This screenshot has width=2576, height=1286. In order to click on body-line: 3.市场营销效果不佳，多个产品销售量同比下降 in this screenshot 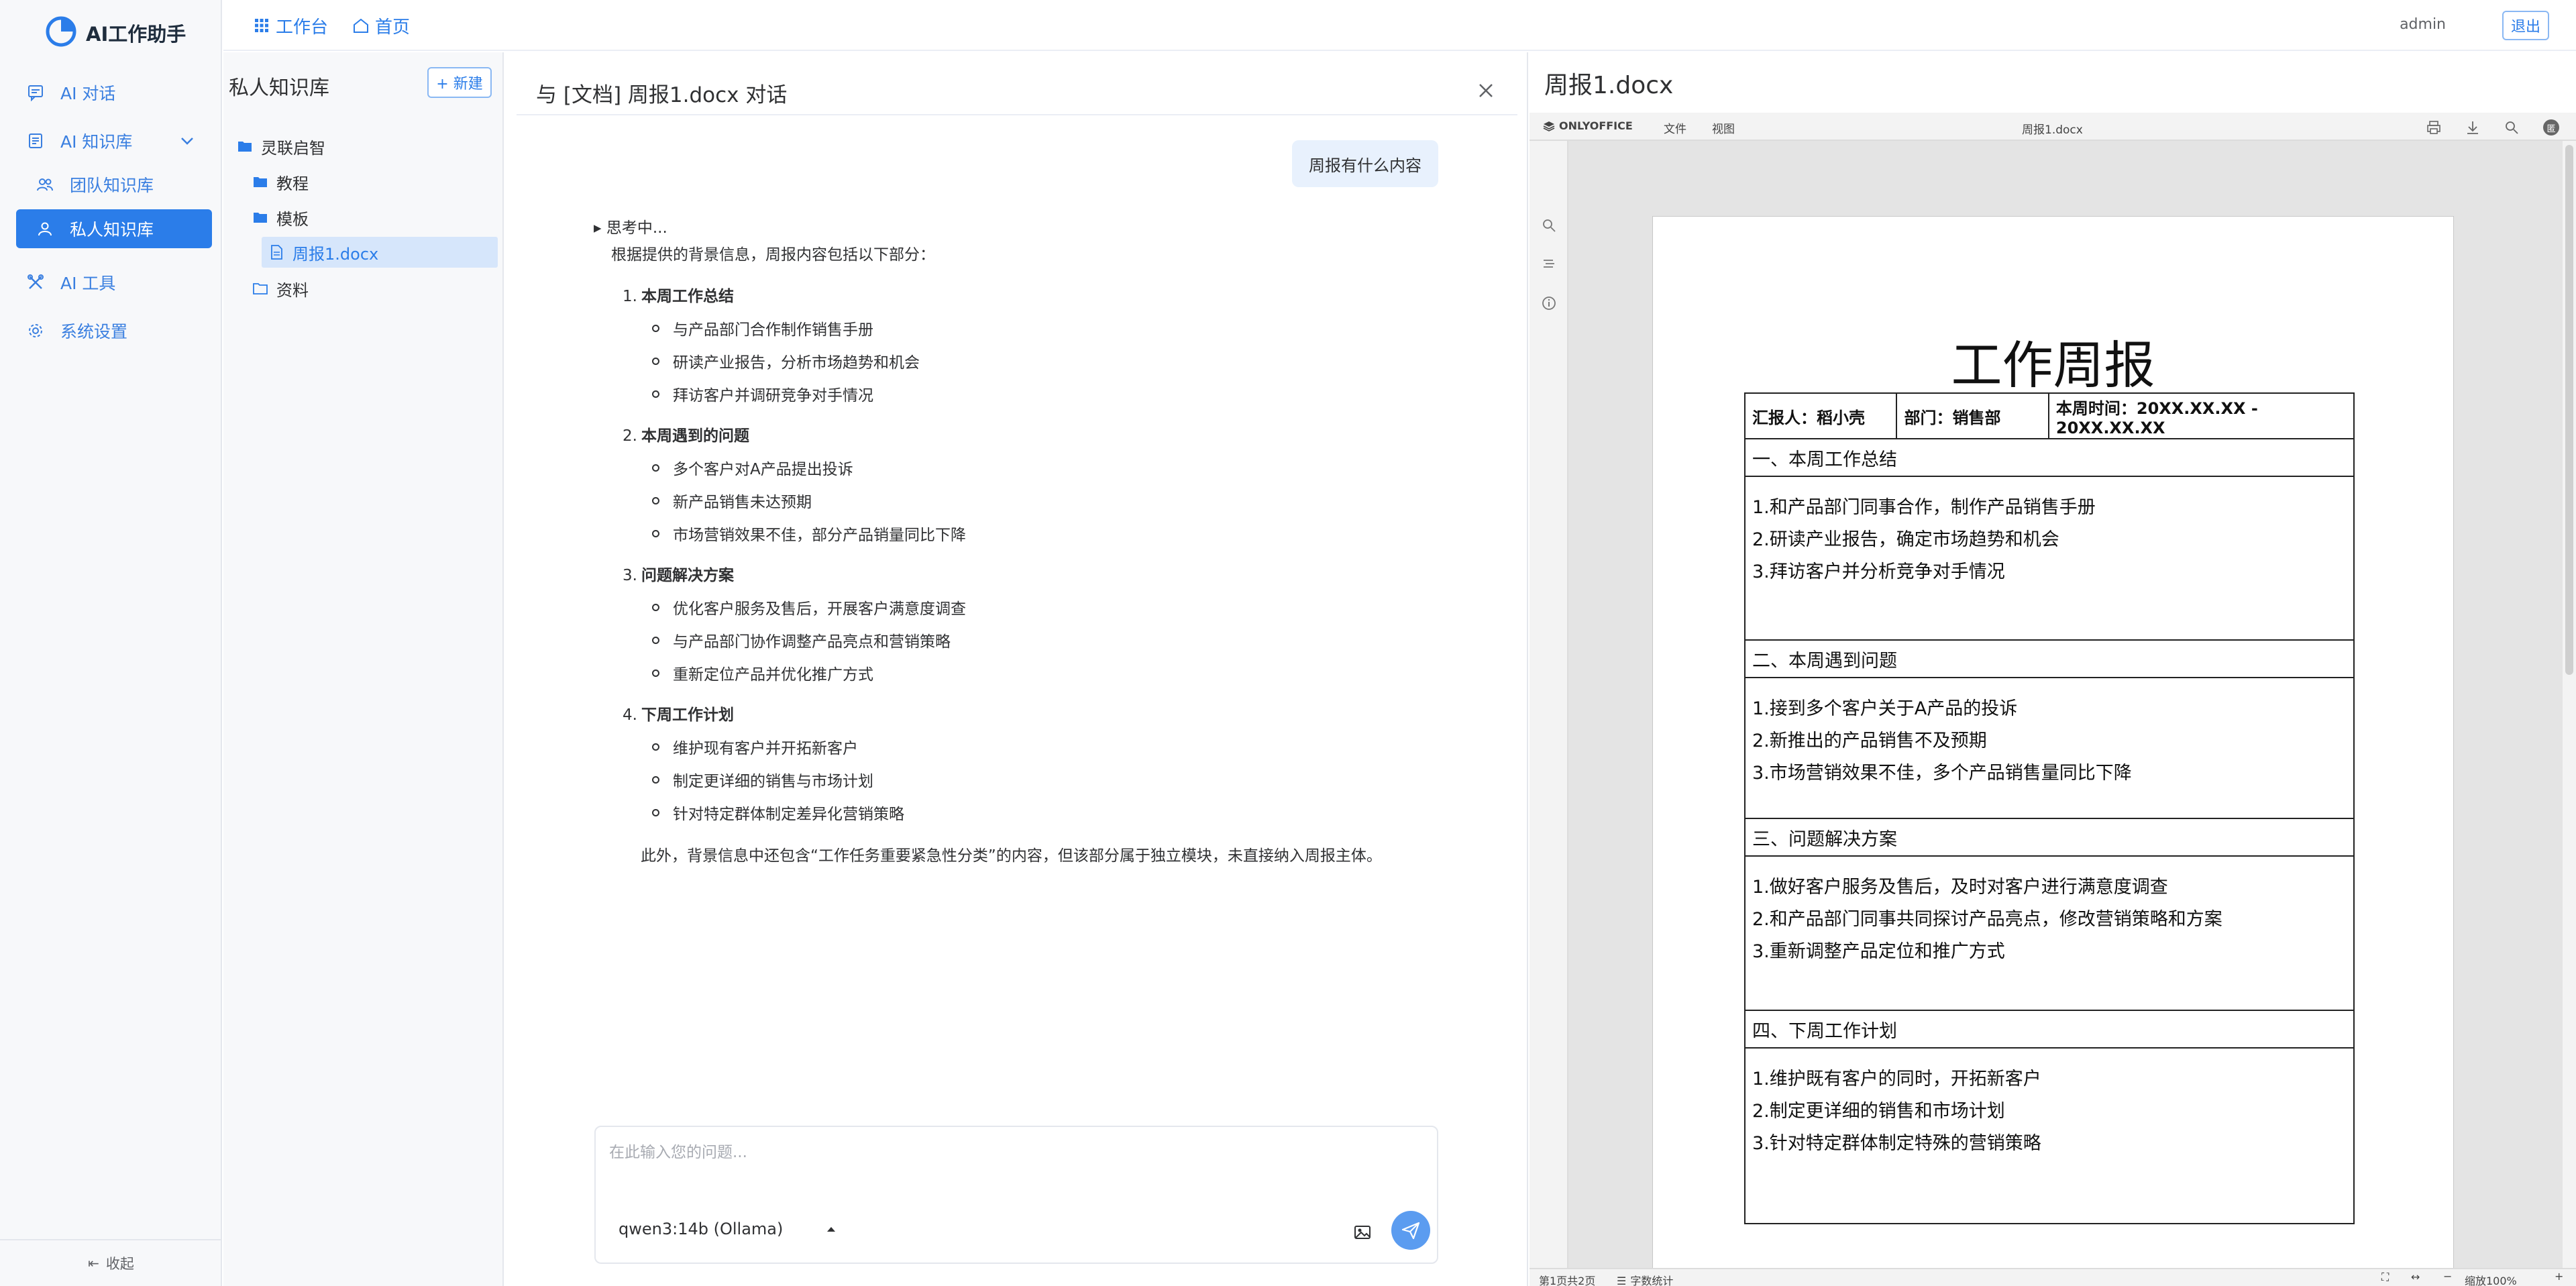, I will do `click(1942, 773)`.